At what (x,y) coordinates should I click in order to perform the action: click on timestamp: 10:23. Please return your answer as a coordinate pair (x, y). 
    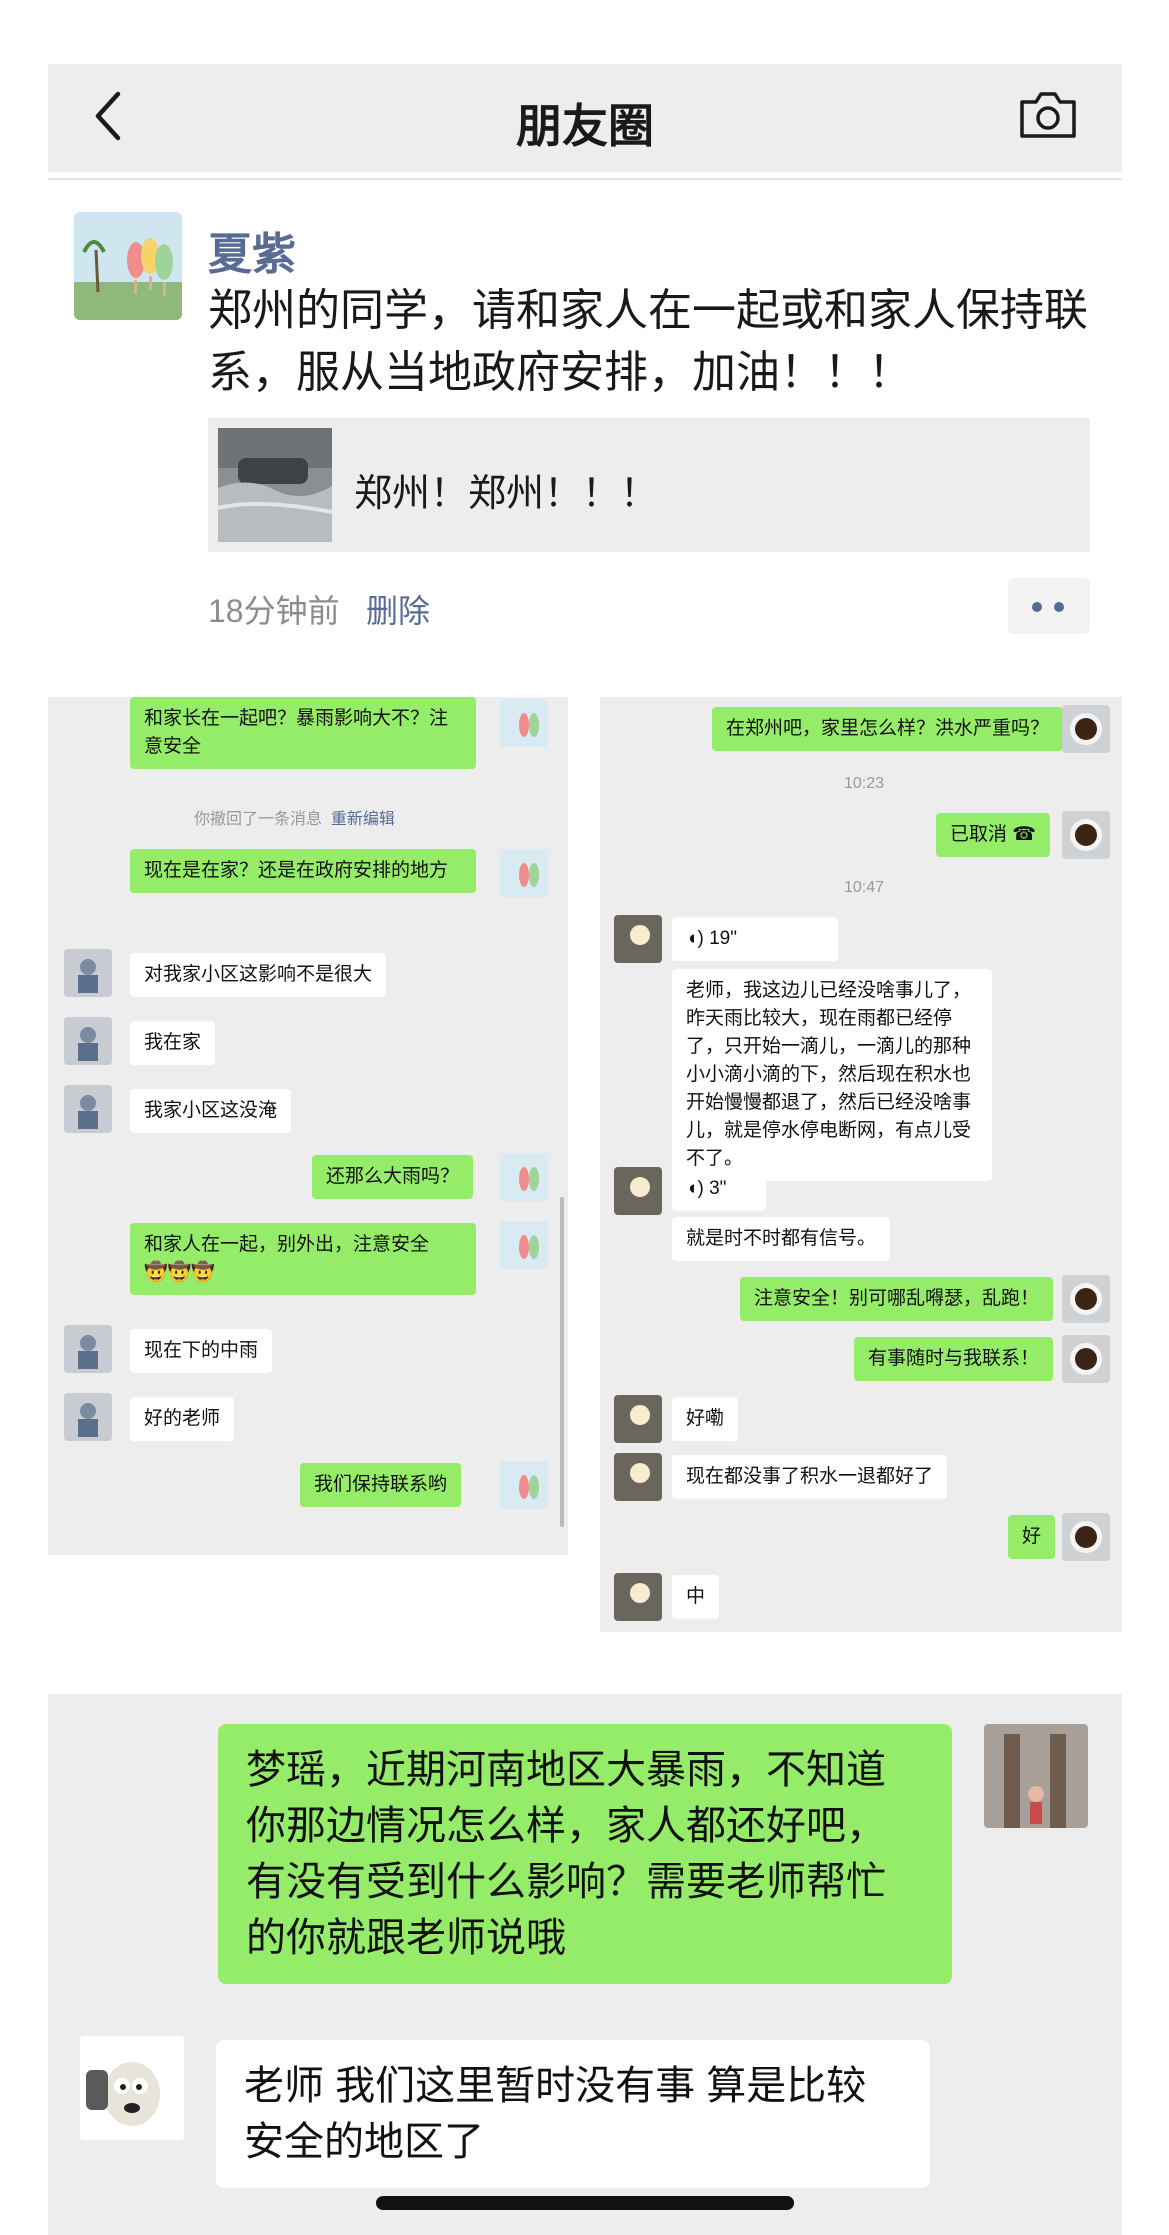
    Looking at the image, I should click on (864, 783).